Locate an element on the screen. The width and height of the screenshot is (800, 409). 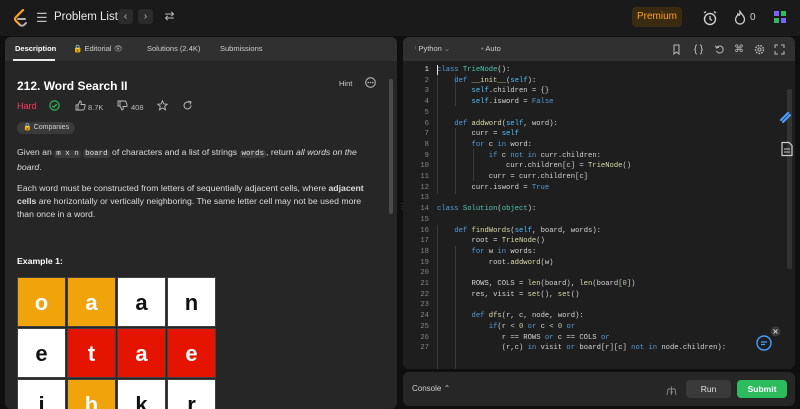
line-number: 11 is located at coordinates (424, 177).